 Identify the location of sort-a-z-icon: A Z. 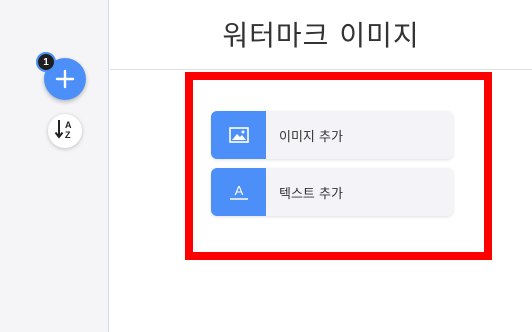
(65, 131).